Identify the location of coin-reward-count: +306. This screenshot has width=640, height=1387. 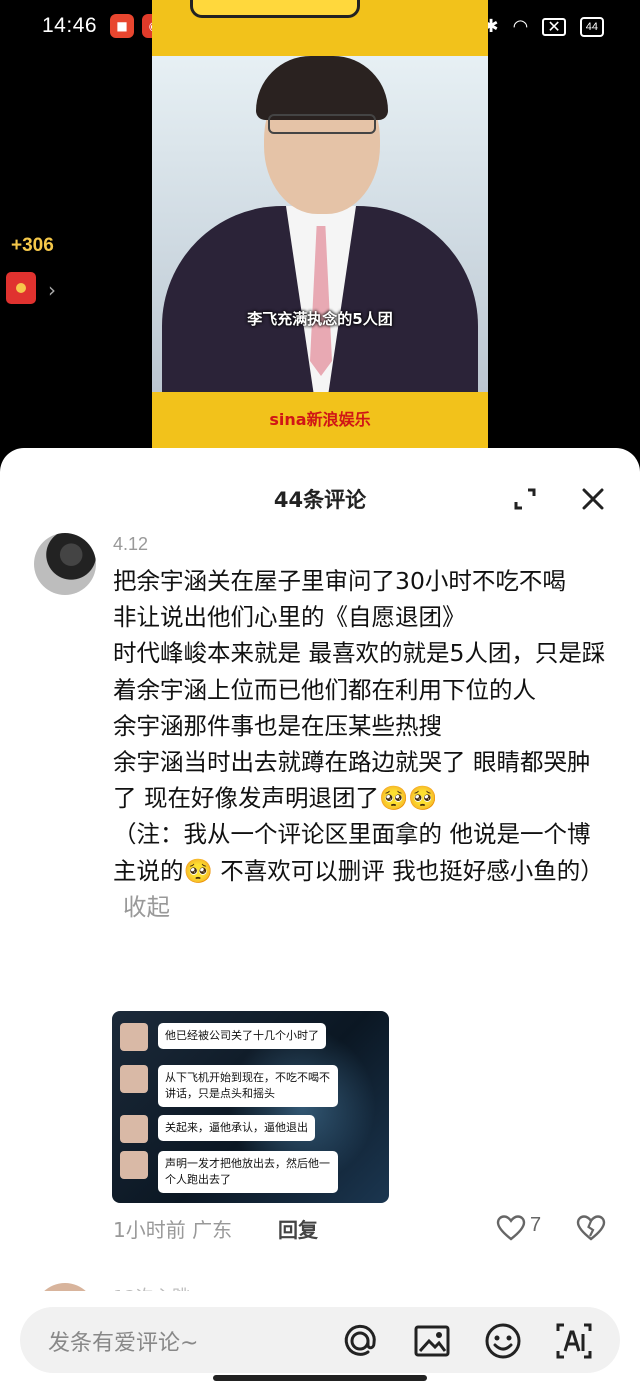
(32, 245).